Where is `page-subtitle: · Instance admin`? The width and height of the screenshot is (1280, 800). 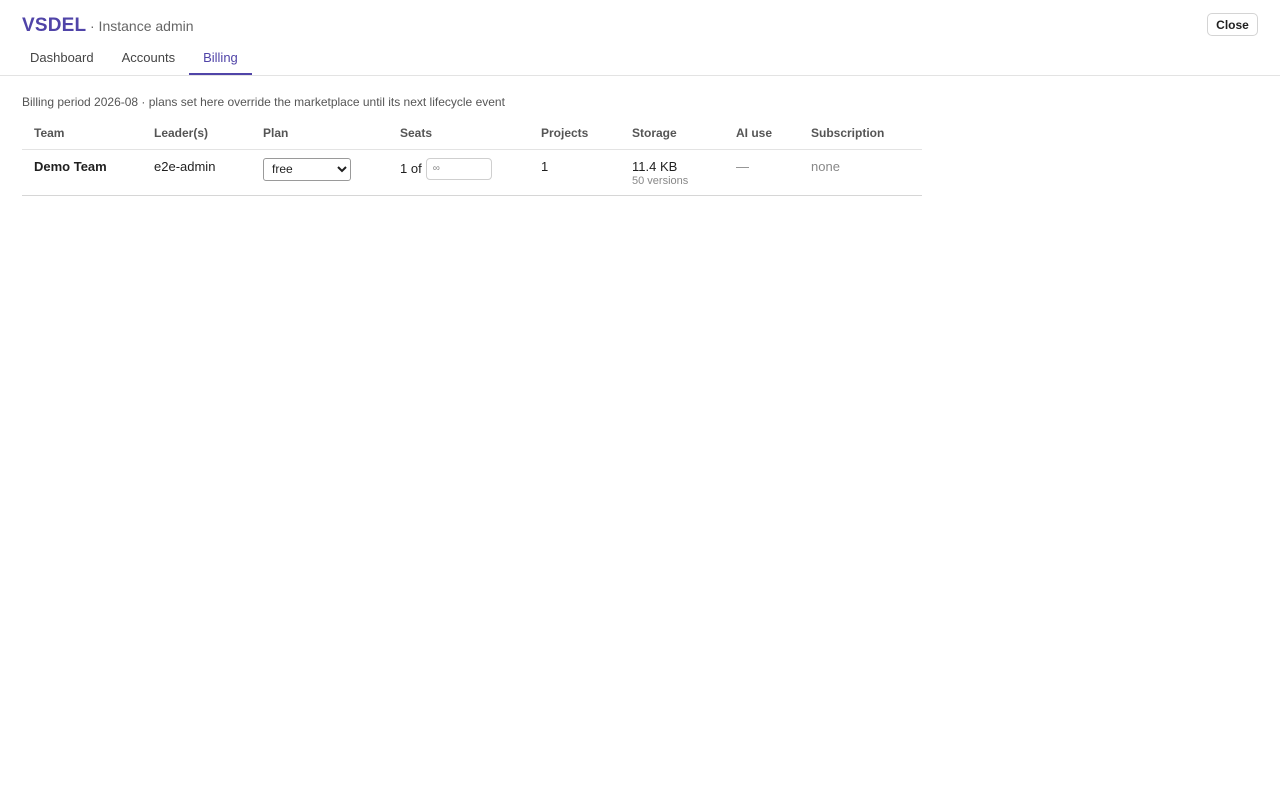 page-subtitle: · Instance admin is located at coordinates (142, 26).